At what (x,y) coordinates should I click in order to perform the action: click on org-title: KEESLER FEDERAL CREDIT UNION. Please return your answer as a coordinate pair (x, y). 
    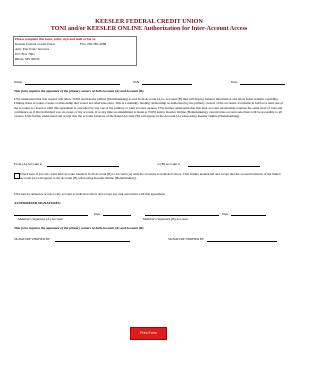
    Looking at the image, I should click on (149, 21).